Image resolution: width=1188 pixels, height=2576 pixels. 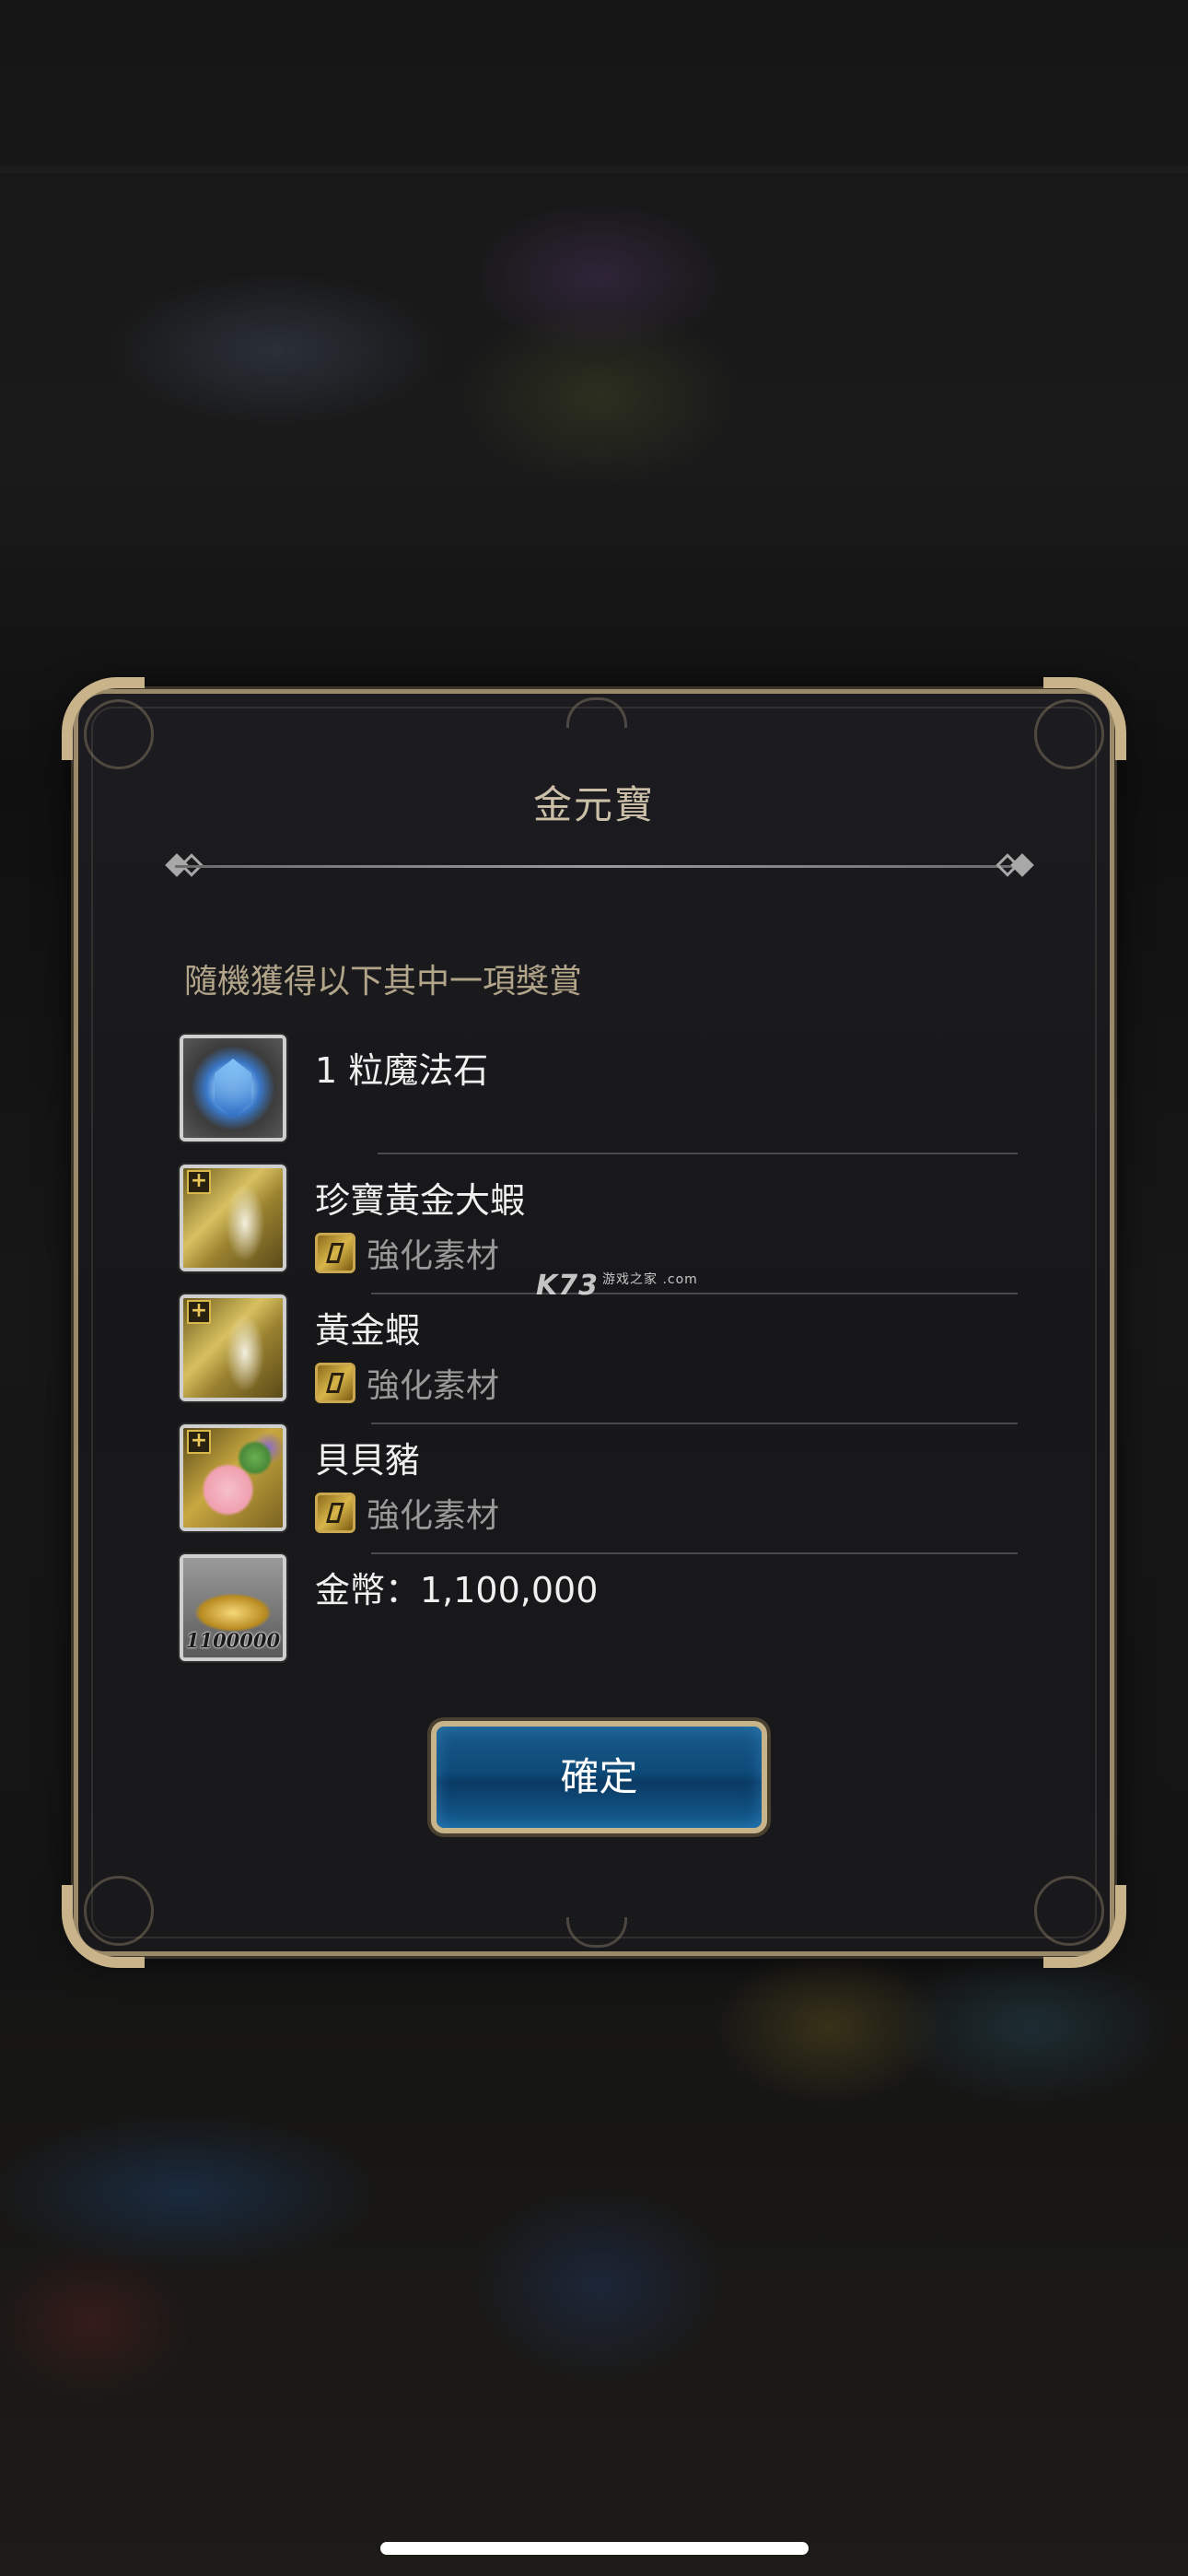 I want to click on dialog-subtitle: 隨機獲得以下其中一項獎賞, so click(x=383, y=982).